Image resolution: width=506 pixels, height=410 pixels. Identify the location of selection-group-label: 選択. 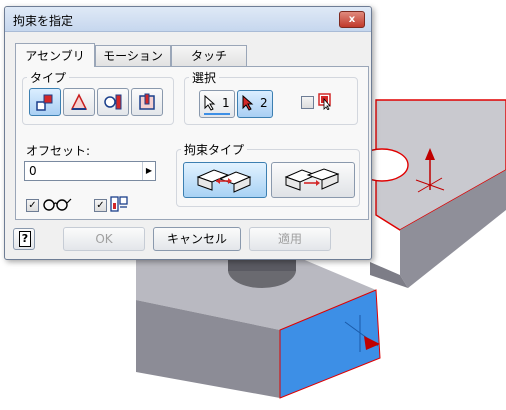
(204, 77).